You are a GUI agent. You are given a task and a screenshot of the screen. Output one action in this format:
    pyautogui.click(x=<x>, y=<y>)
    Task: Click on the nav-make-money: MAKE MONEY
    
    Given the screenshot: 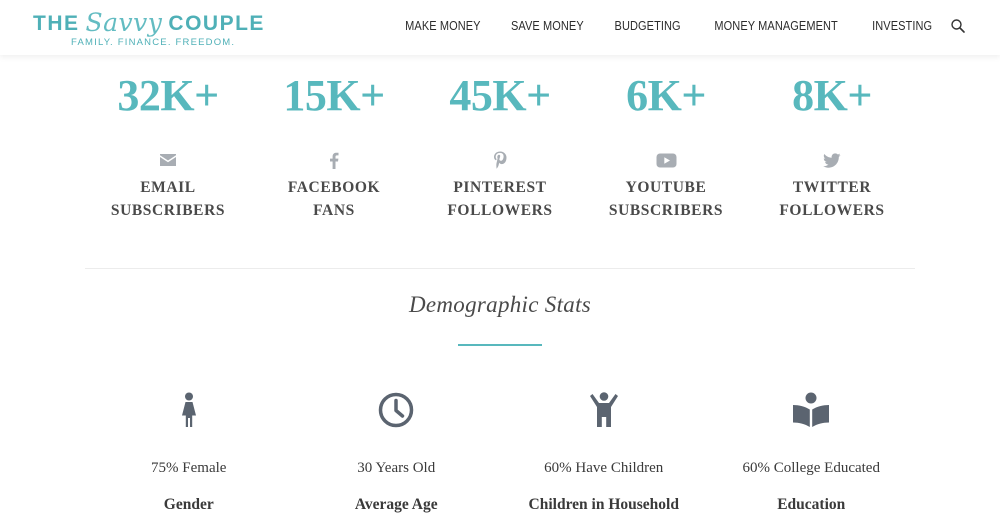 What is the action you would take?
    pyautogui.click(x=442, y=26)
    